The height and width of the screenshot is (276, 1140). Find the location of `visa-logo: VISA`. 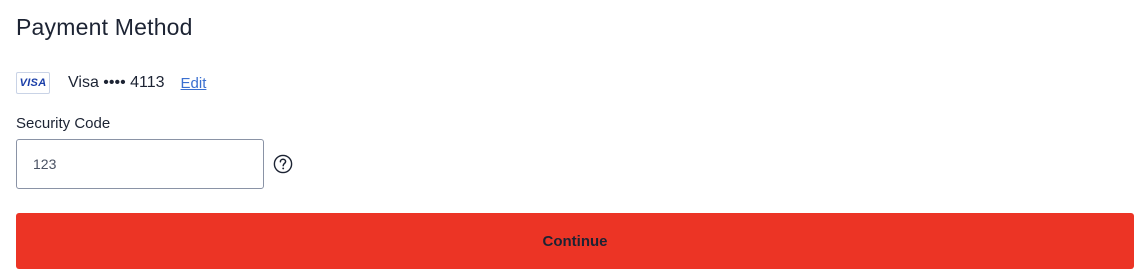

visa-logo: VISA is located at coordinates (33, 83).